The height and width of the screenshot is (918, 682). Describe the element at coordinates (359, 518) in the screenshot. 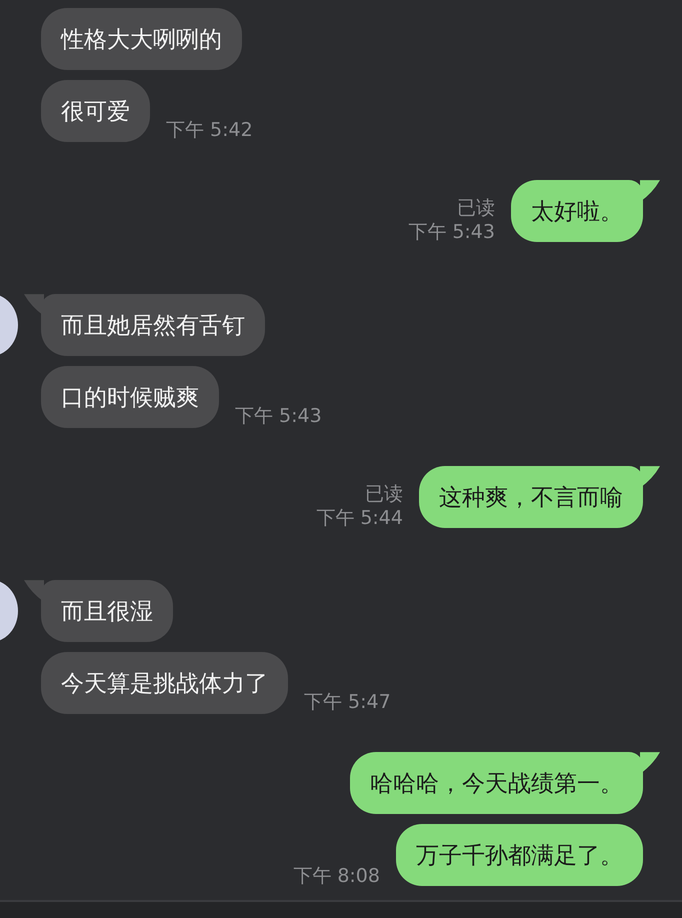

I see `message-time: 下午 5:44` at that location.